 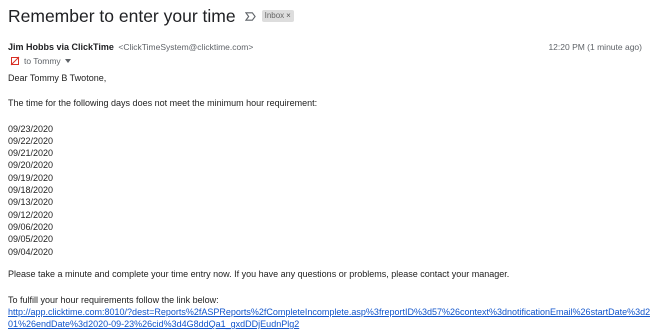 What do you see at coordinates (274, 15) in the screenshot?
I see `inbox-label-text: Inbox` at bounding box center [274, 15].